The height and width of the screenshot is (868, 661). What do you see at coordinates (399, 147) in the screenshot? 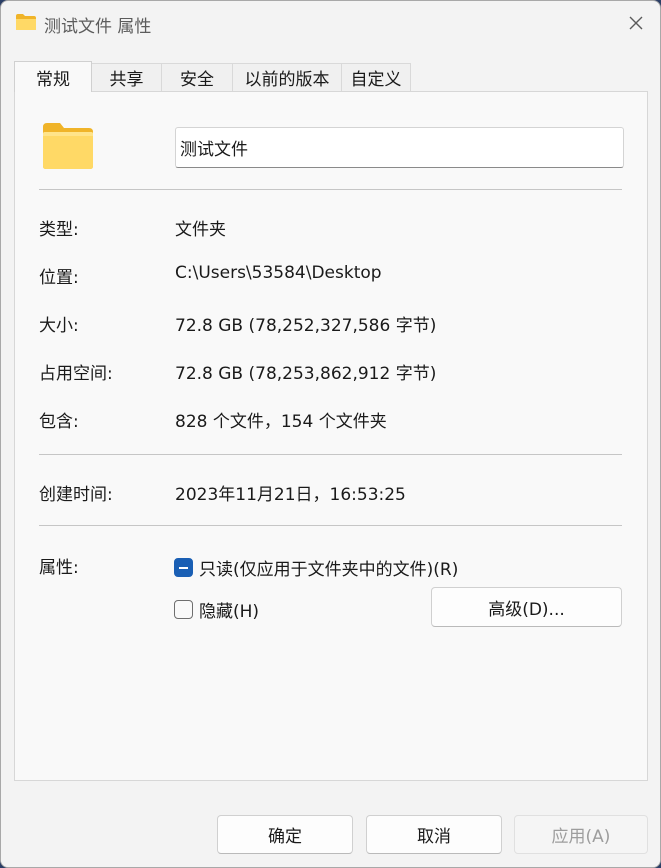
I see `folder-name-input` at bounding box center [399, 147].